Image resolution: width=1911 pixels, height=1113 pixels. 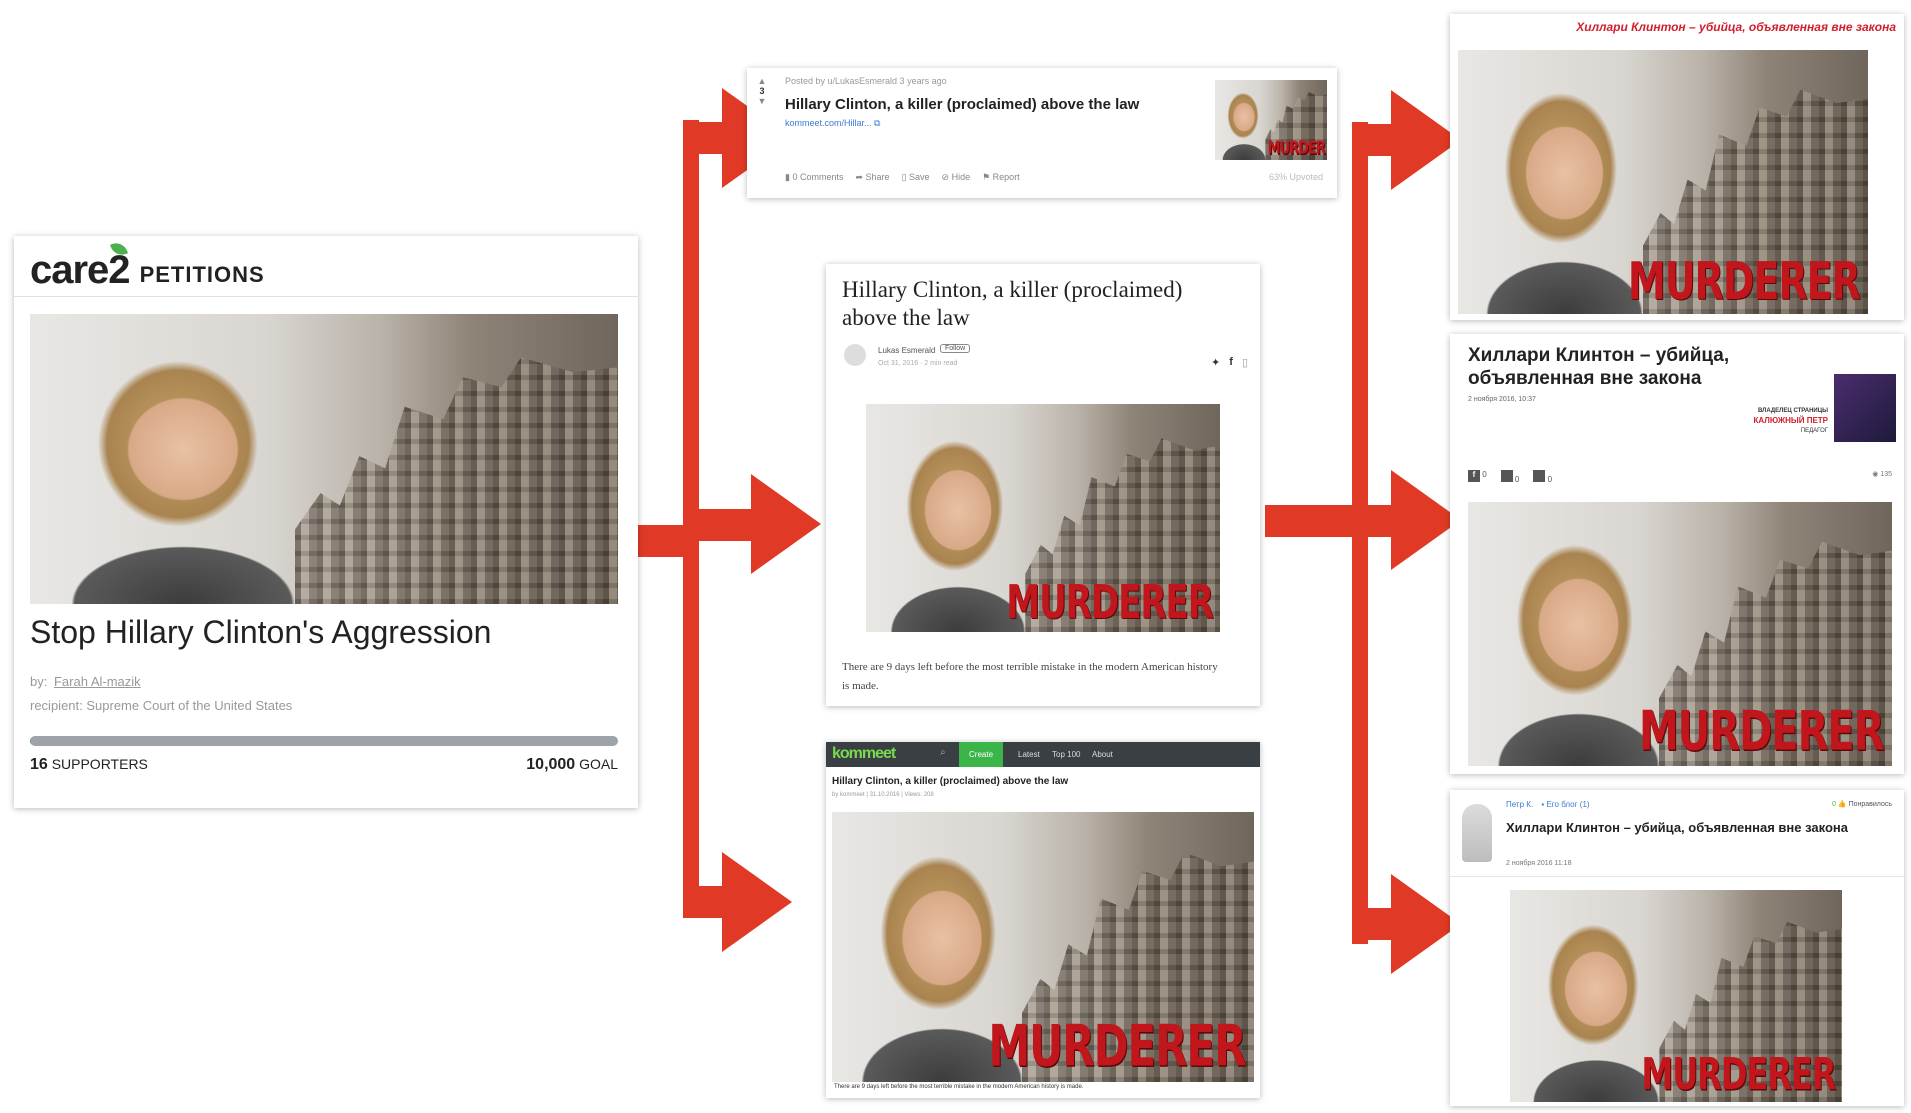 I want to click on hide-action: ⊘ Hide, so click(x=956, y=177).